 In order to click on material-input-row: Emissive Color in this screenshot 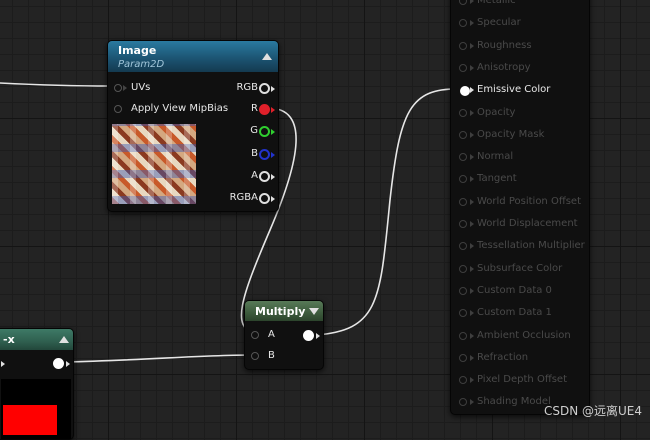, I will do `click(521, 90)`.